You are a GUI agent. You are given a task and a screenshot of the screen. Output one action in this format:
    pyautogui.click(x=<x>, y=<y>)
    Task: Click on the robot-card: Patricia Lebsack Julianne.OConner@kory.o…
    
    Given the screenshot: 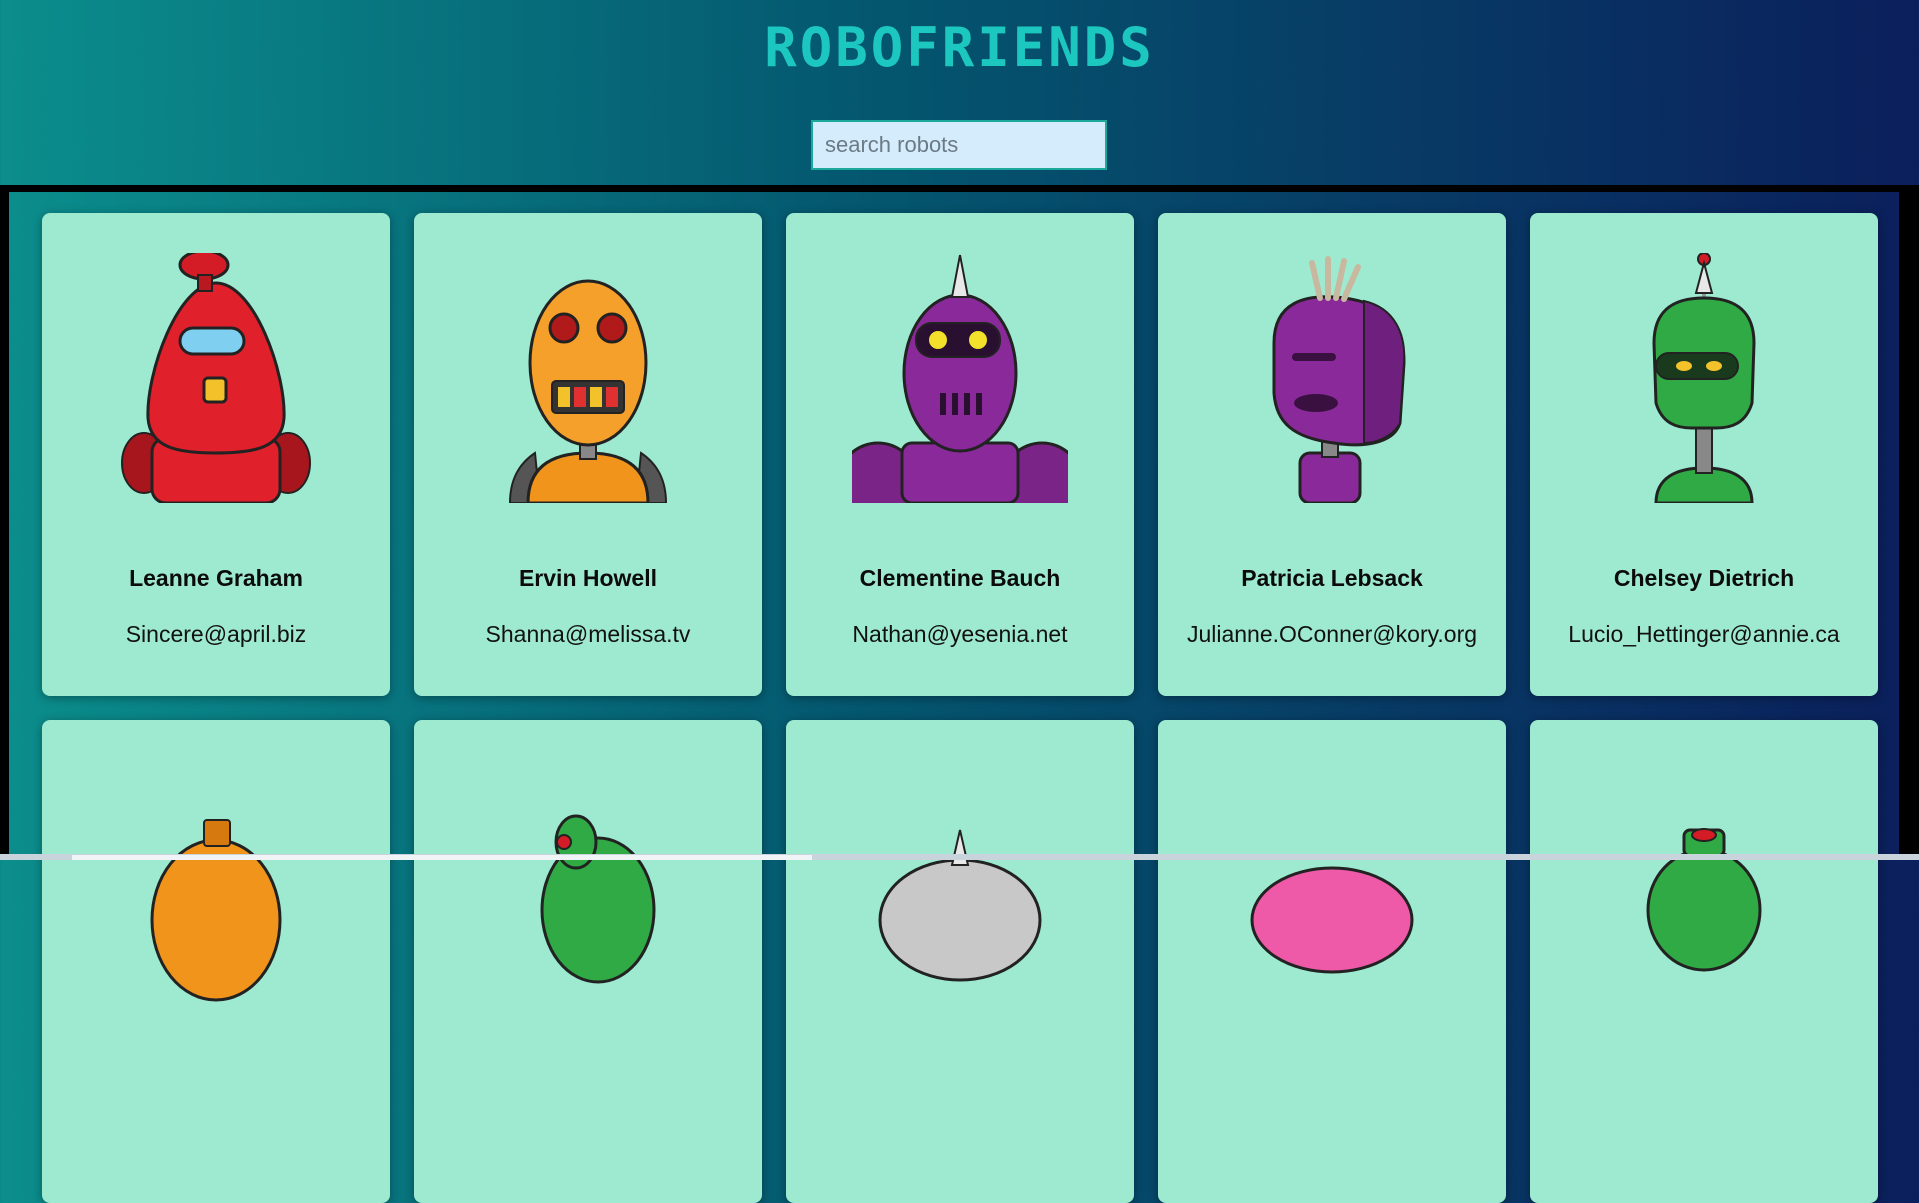 What is the action you would take?
    pyautogui.click(x=1332, y=454)
    